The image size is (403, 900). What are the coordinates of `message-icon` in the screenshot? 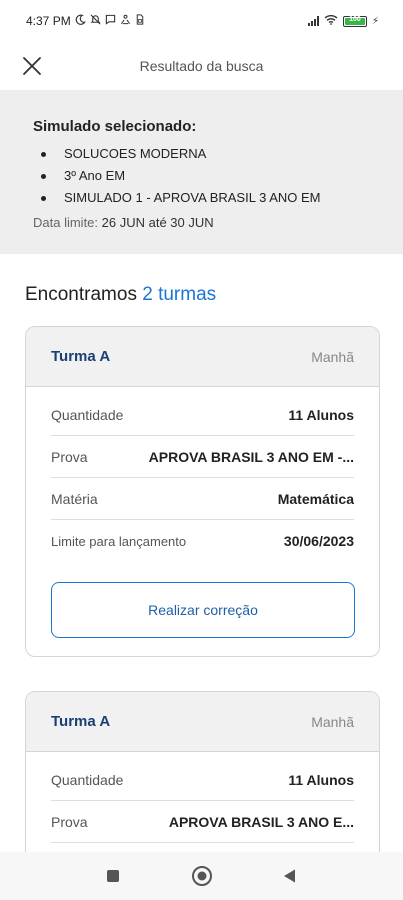 It's located at (110, 21).